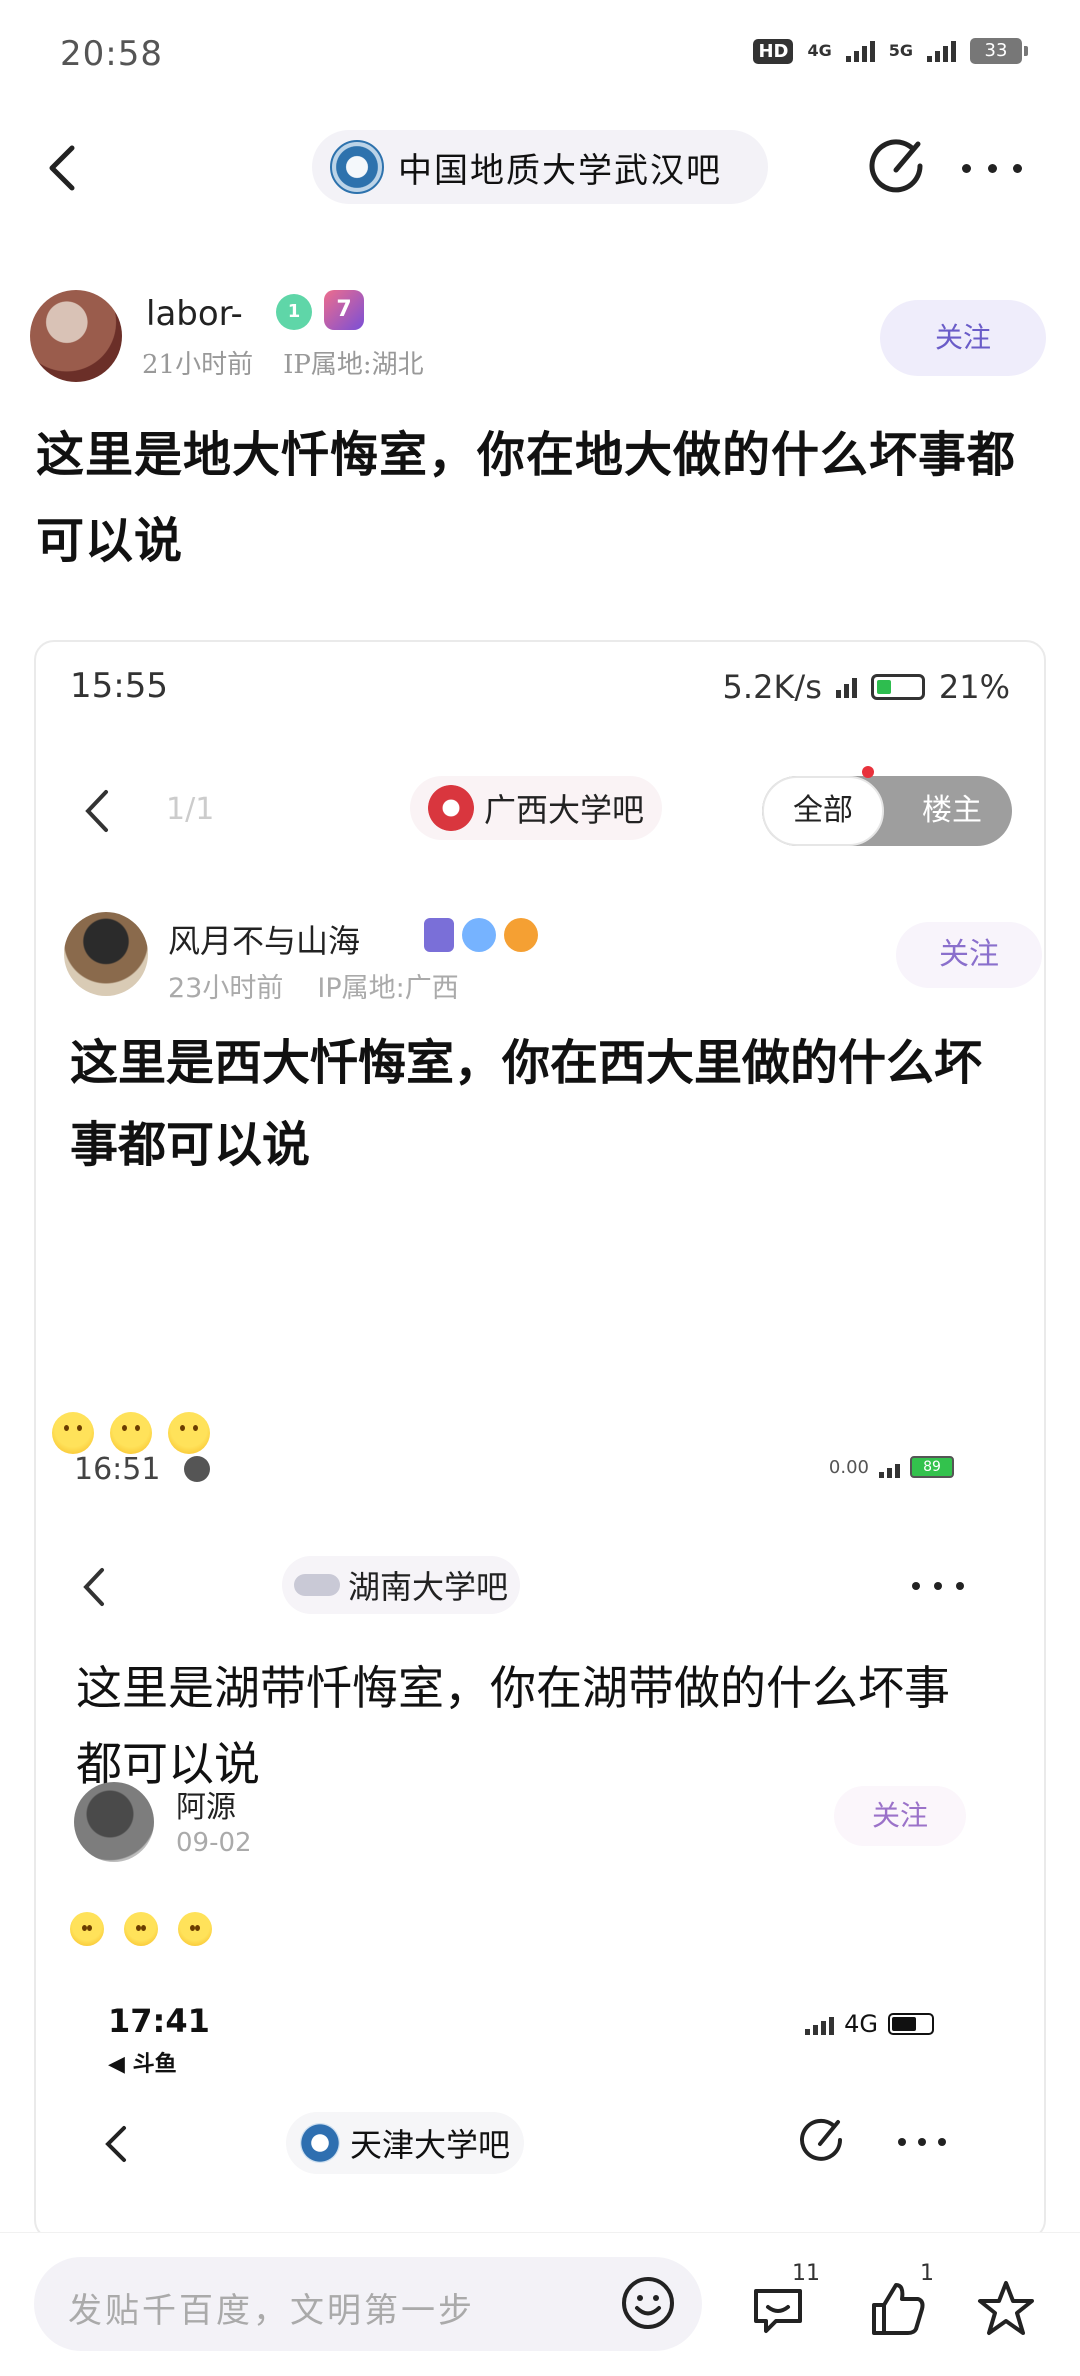 The image size is (1080, 2376). I want to click on comment-icon, so click(778, 2309).